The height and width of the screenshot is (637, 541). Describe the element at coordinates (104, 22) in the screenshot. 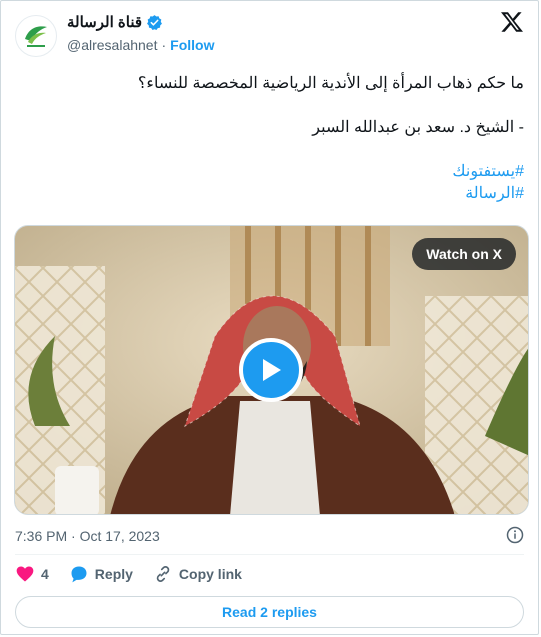

I see `display-name: قناة الرسالة` at that location.